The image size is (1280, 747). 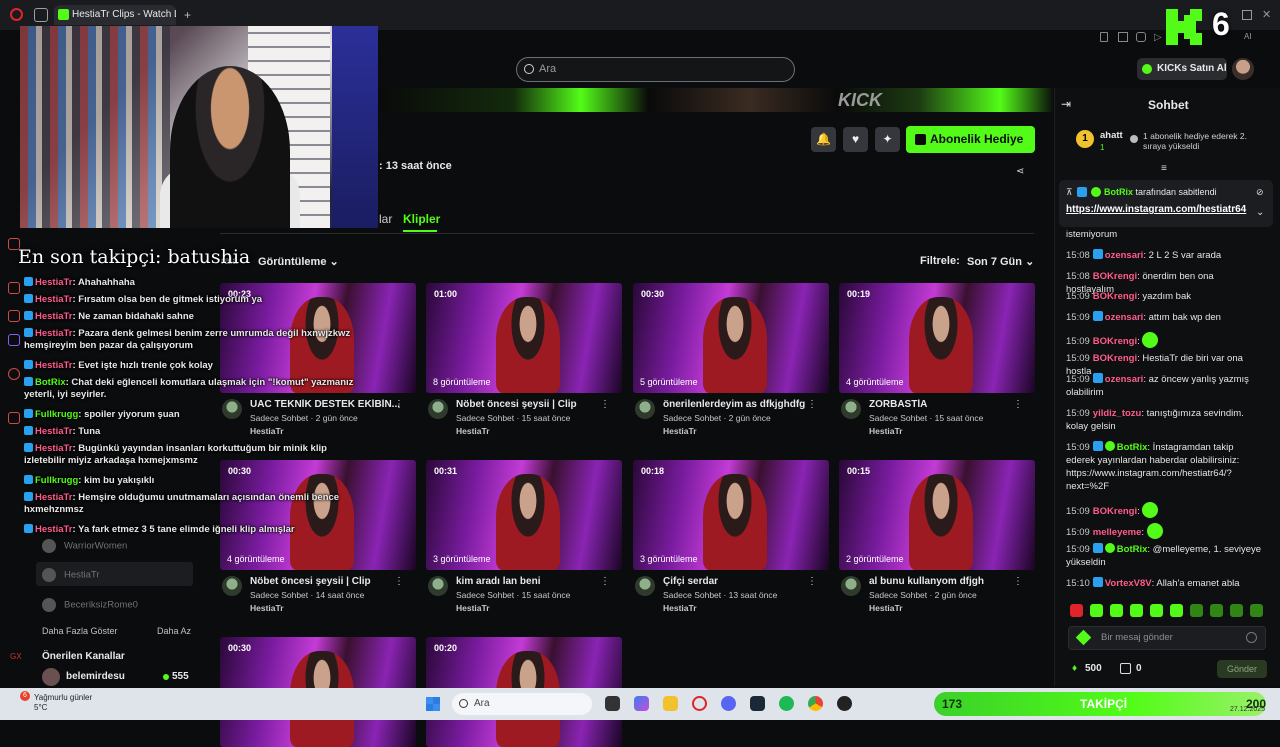 I want to click on play-icon: ▷, so click(x=1158, y=37).